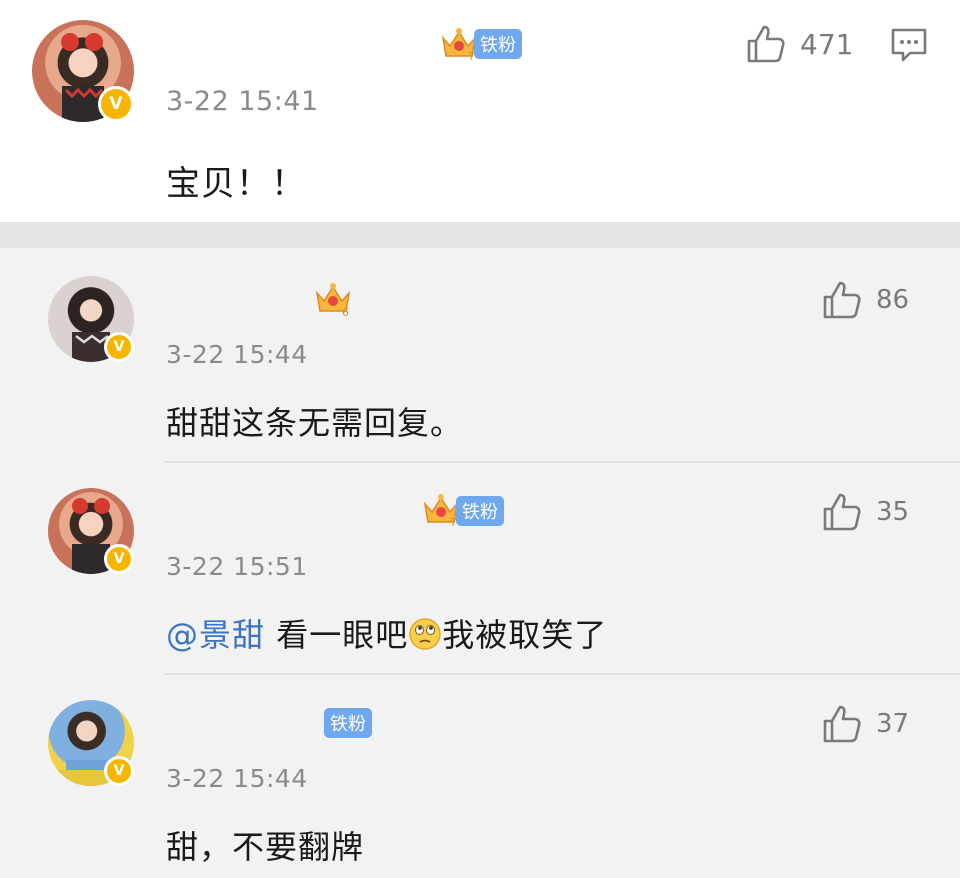 This screenshot has width=960, height=878. Describe the element at coordinates (236, 184) in the screenshot. I see `comment-text: 宝贝！！` at that location.